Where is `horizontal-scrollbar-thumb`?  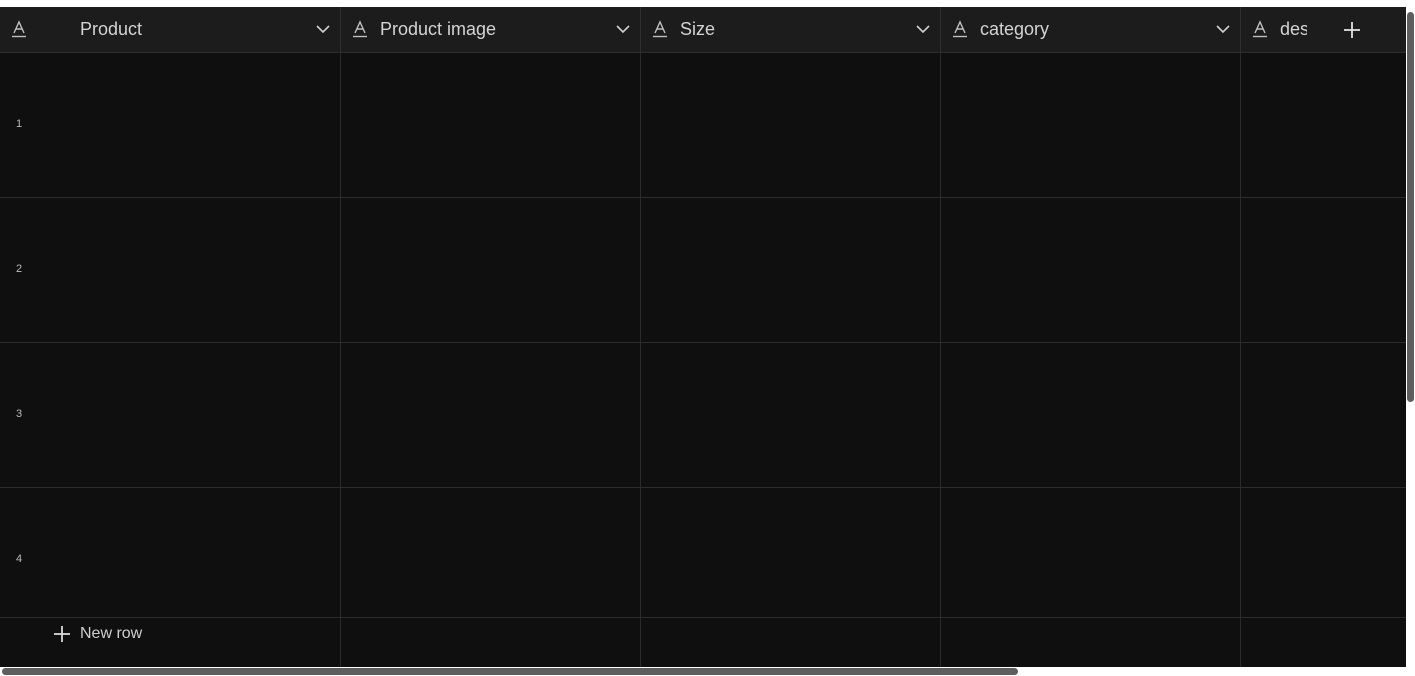
horizontal-scrollbar-thumb is located at coordinates (510, 671).